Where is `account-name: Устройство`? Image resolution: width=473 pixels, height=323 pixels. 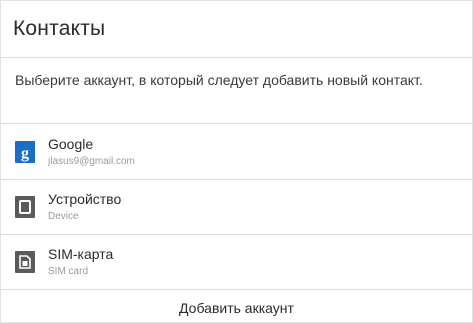 account-name: Устройство is located at coordinates (85, 198).